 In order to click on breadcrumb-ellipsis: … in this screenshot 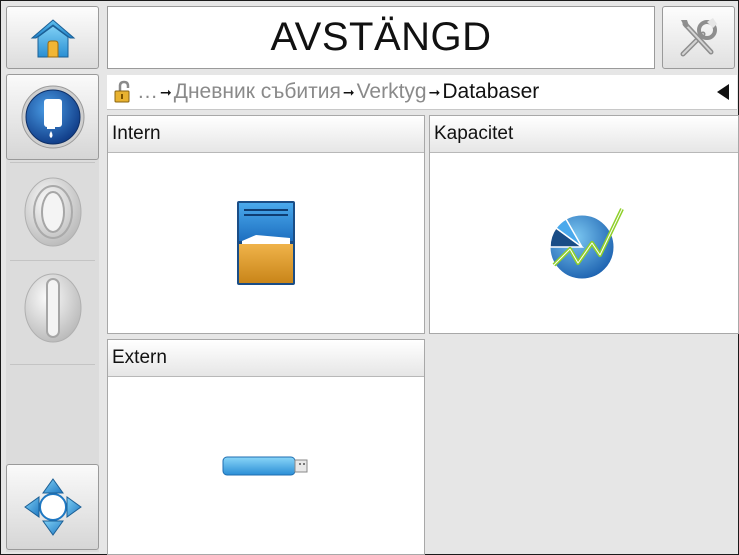, I will do `click(147, 92)`.